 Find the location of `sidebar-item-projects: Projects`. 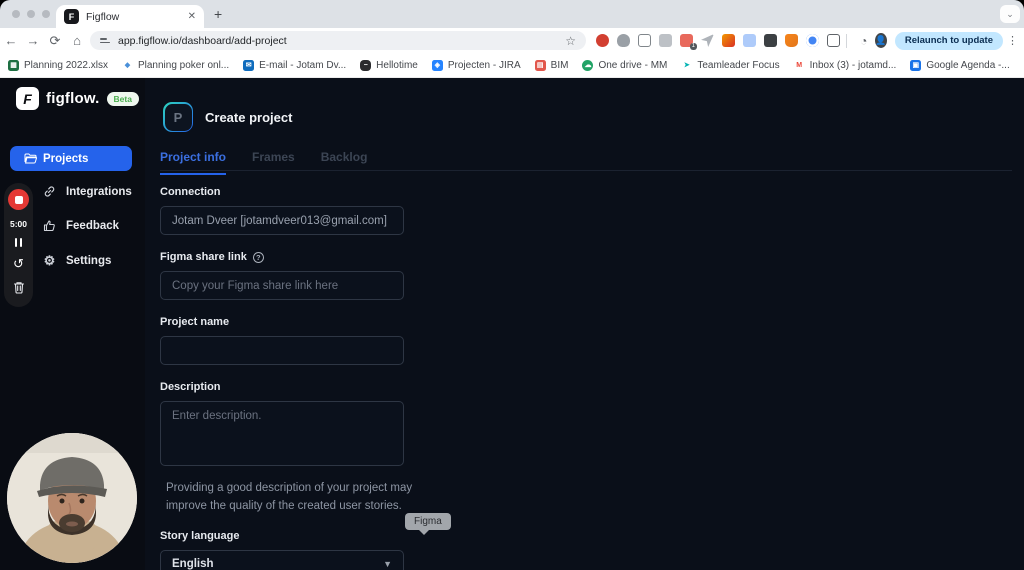

sidebar-item-projects: Projects is located at coordinates (71, 158).